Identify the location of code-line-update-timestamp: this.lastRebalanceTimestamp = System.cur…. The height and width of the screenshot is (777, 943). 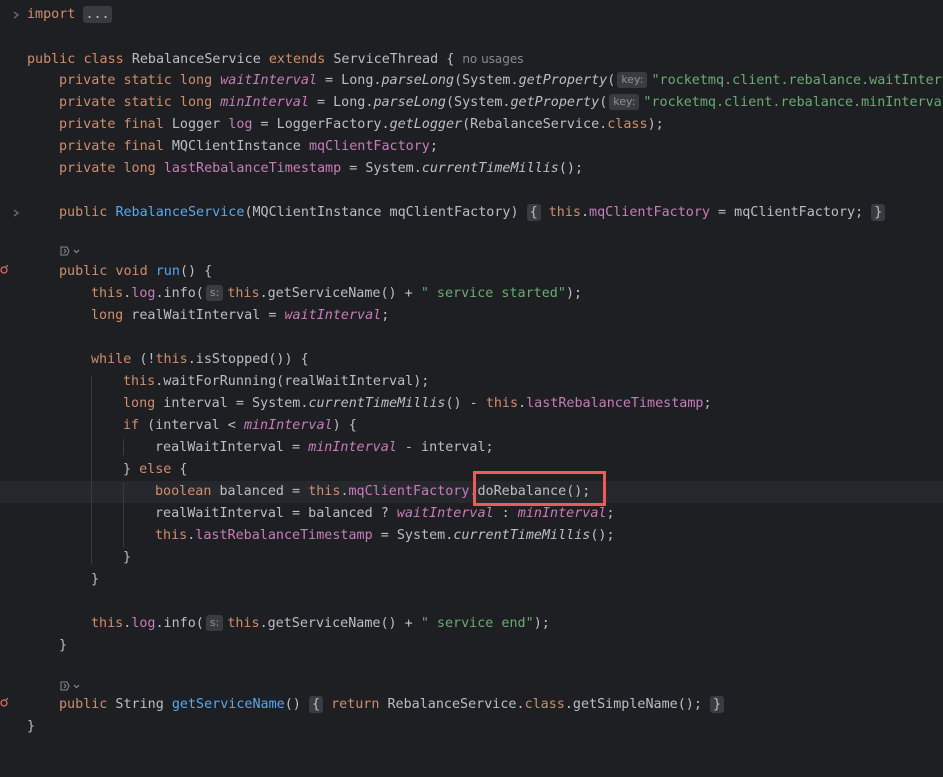
(385, 535).